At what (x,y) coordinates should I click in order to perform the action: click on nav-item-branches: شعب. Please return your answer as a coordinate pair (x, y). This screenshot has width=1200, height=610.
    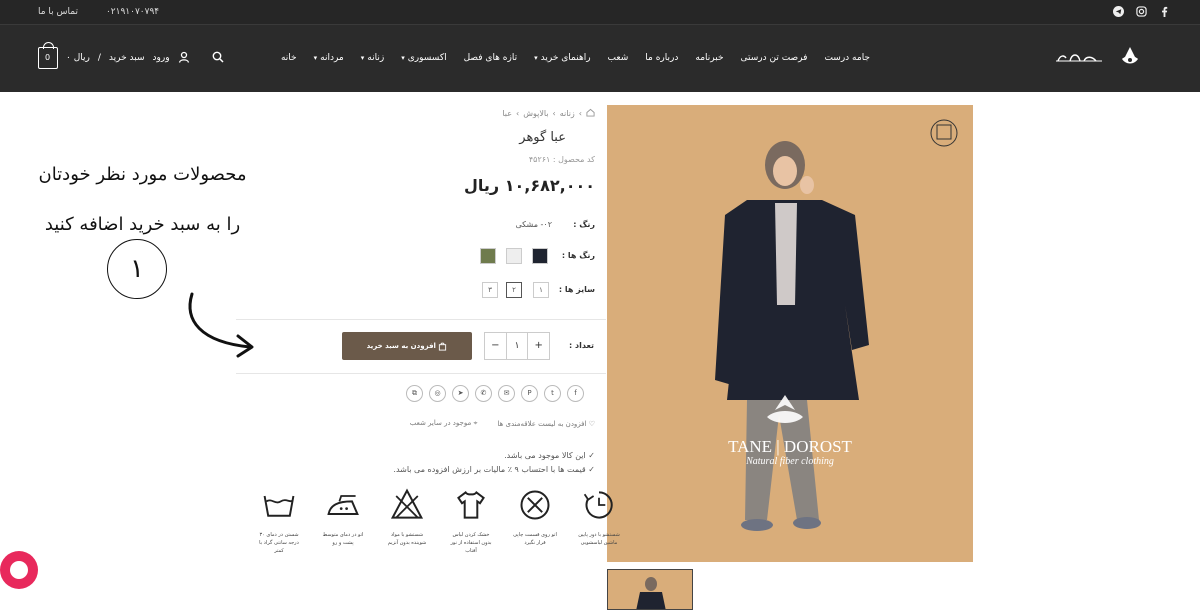
    Looking at the image, I should click on (618, 58).